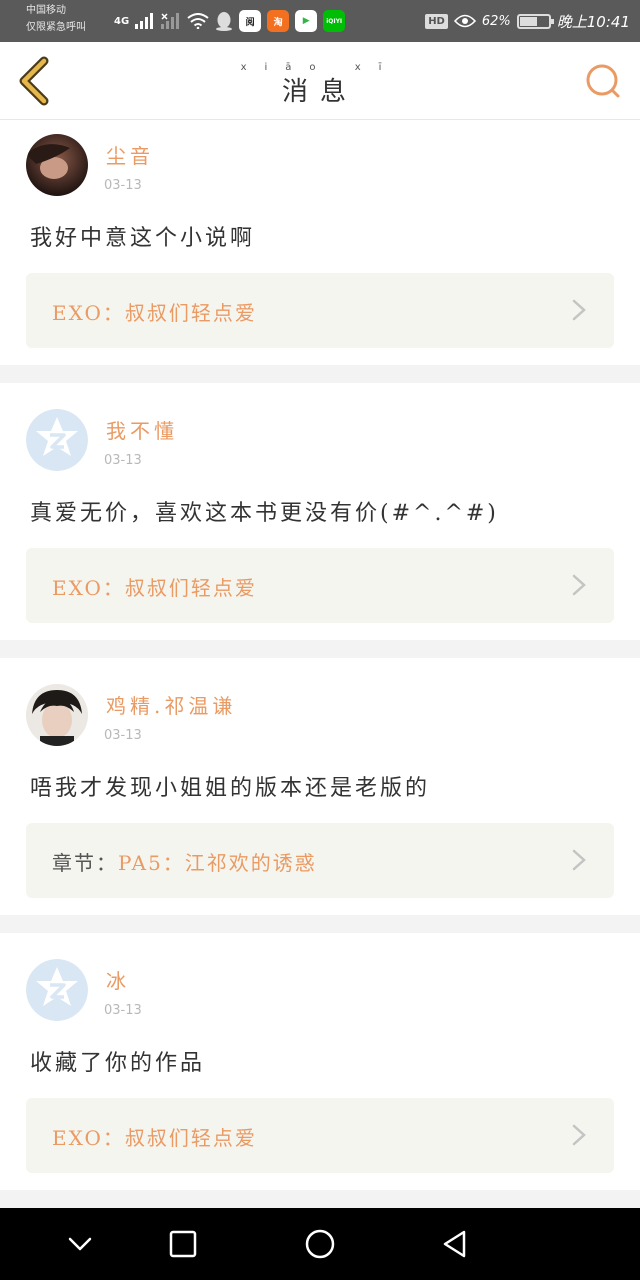 Image resolution: width=640 pixels, height=1280 pixels. I want to click on signal-icon, so click(144, 21).